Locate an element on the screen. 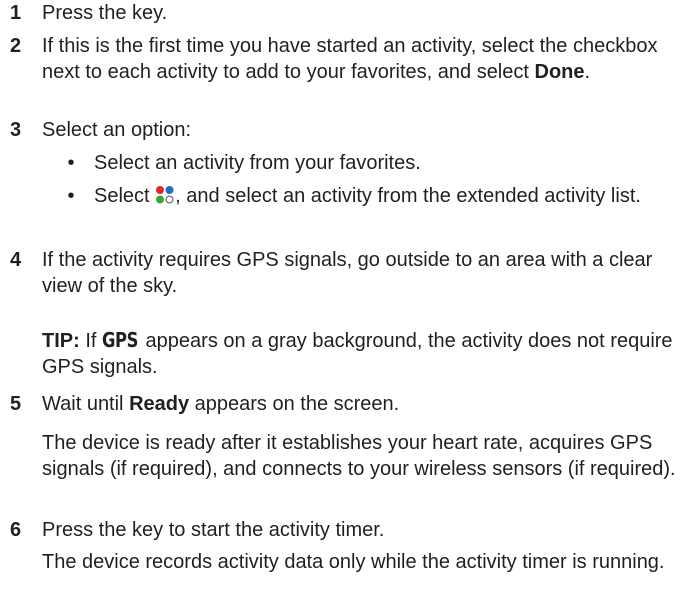 This screenshot has height=592, width=699. gps-icon: GPS is located at coordinates (120, 340).